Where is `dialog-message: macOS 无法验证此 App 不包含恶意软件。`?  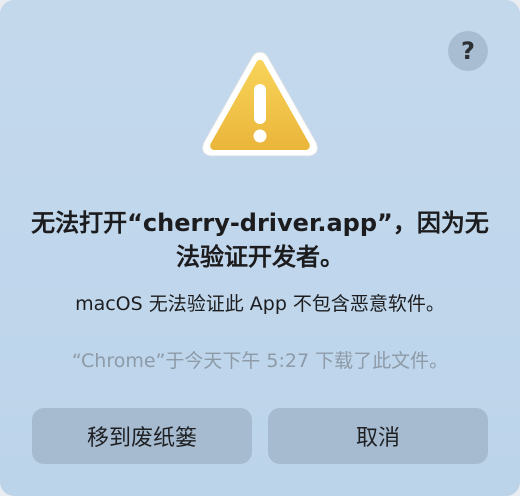 dialog-message: macOS 无法验证此 App 不包含恶意软件。 is located at coordinates (260, 304).